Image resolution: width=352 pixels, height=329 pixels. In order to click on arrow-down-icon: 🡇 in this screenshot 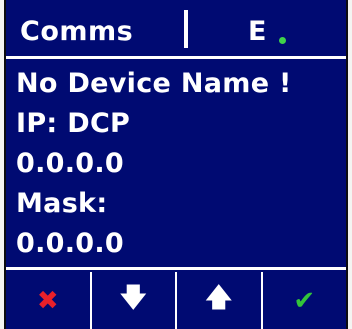, I will do `click(133, 297)`.